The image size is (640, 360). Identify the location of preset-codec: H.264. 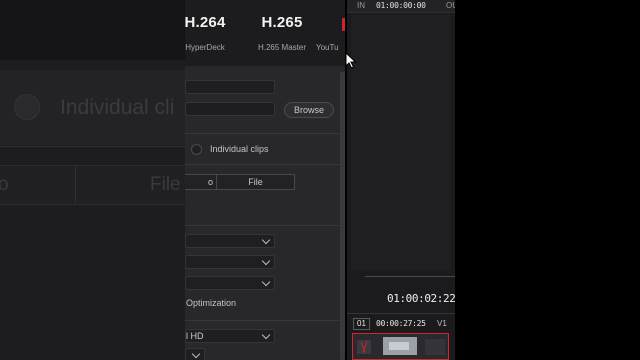
(205, 22).